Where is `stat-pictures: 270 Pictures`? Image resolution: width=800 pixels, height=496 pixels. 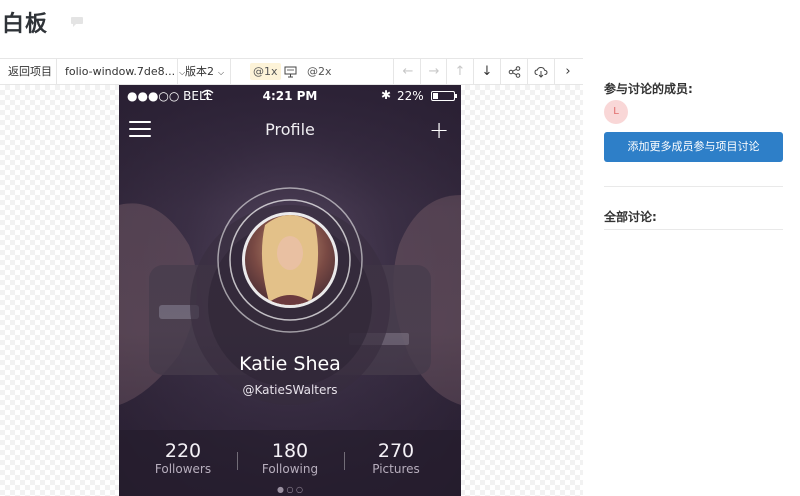
stat-pictures: 270 Pictures is located at coordinates (396, 458).